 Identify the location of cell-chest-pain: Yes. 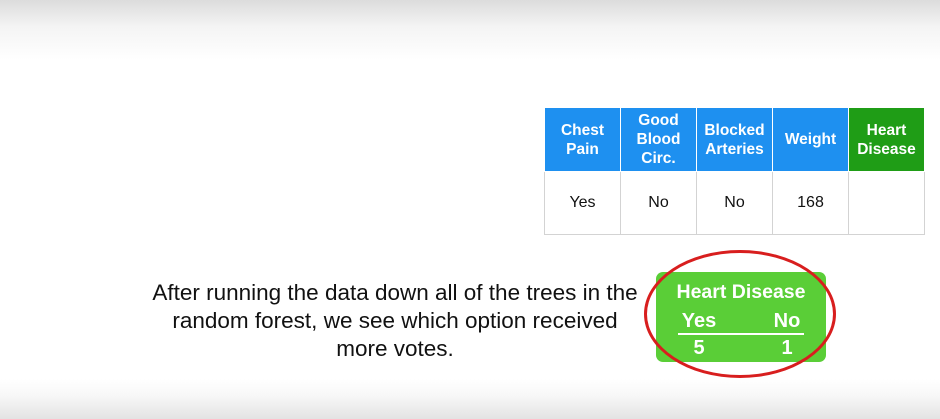
(582, 203).